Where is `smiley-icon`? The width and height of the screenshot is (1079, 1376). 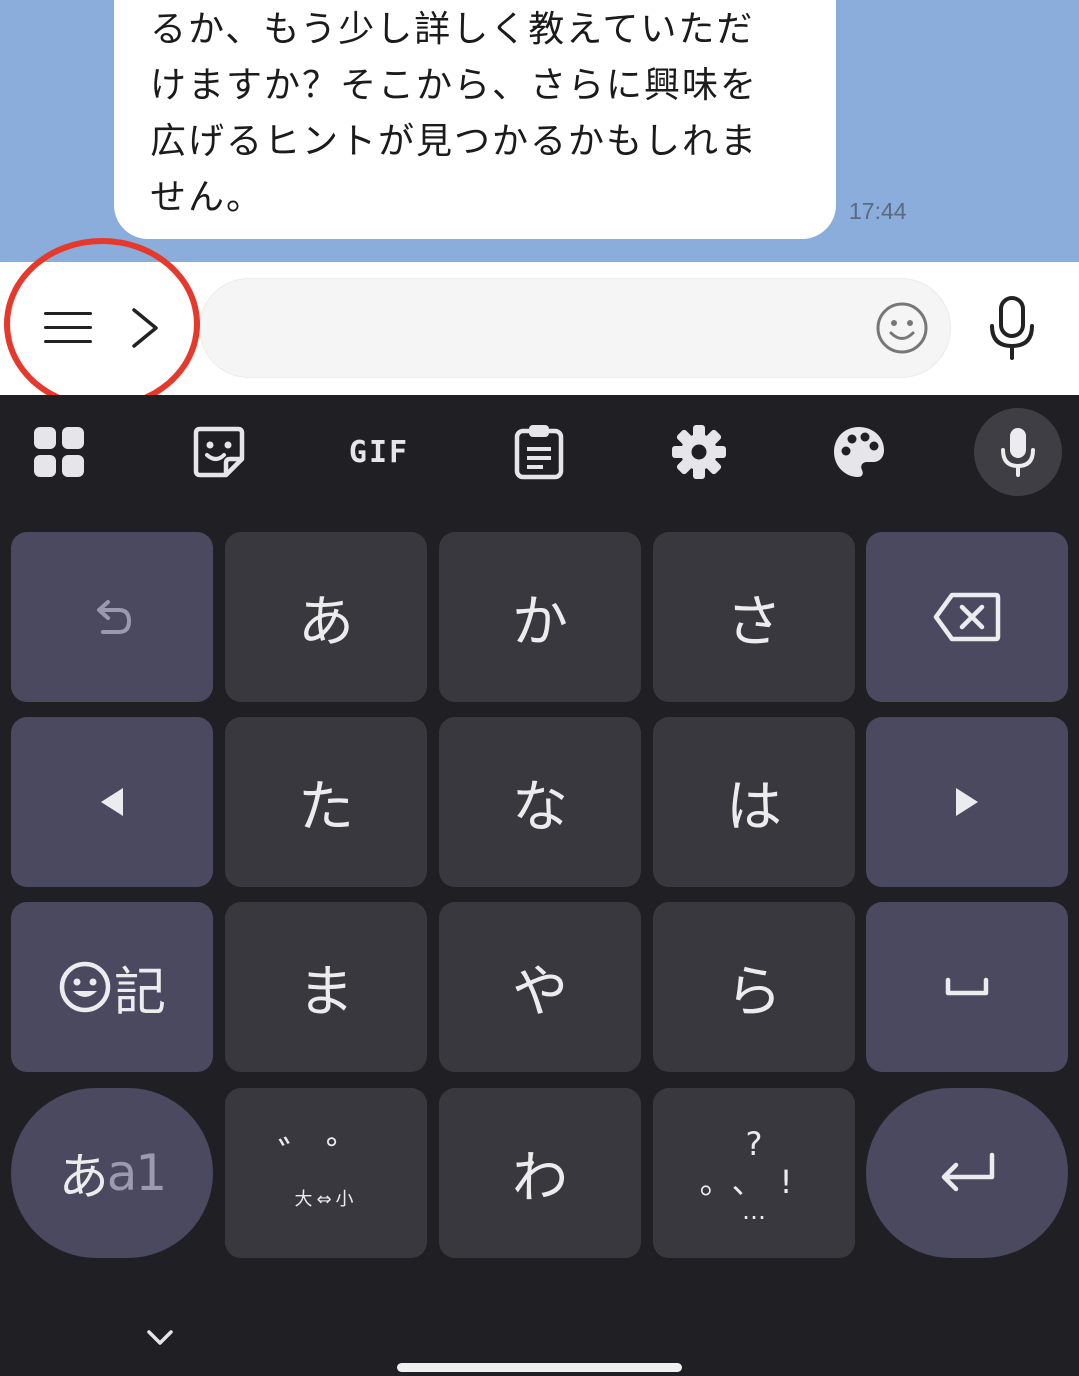 smiley-icon is located at coordinates (902, 328).